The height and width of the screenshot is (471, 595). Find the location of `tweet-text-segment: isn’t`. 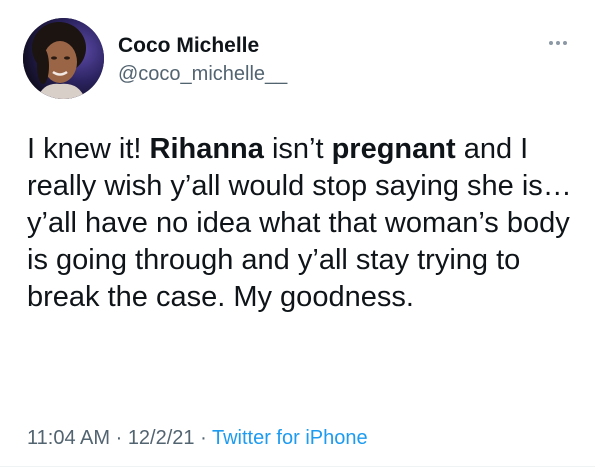

tweet-text-segment: isn’t is located at coordinates (297, 149).